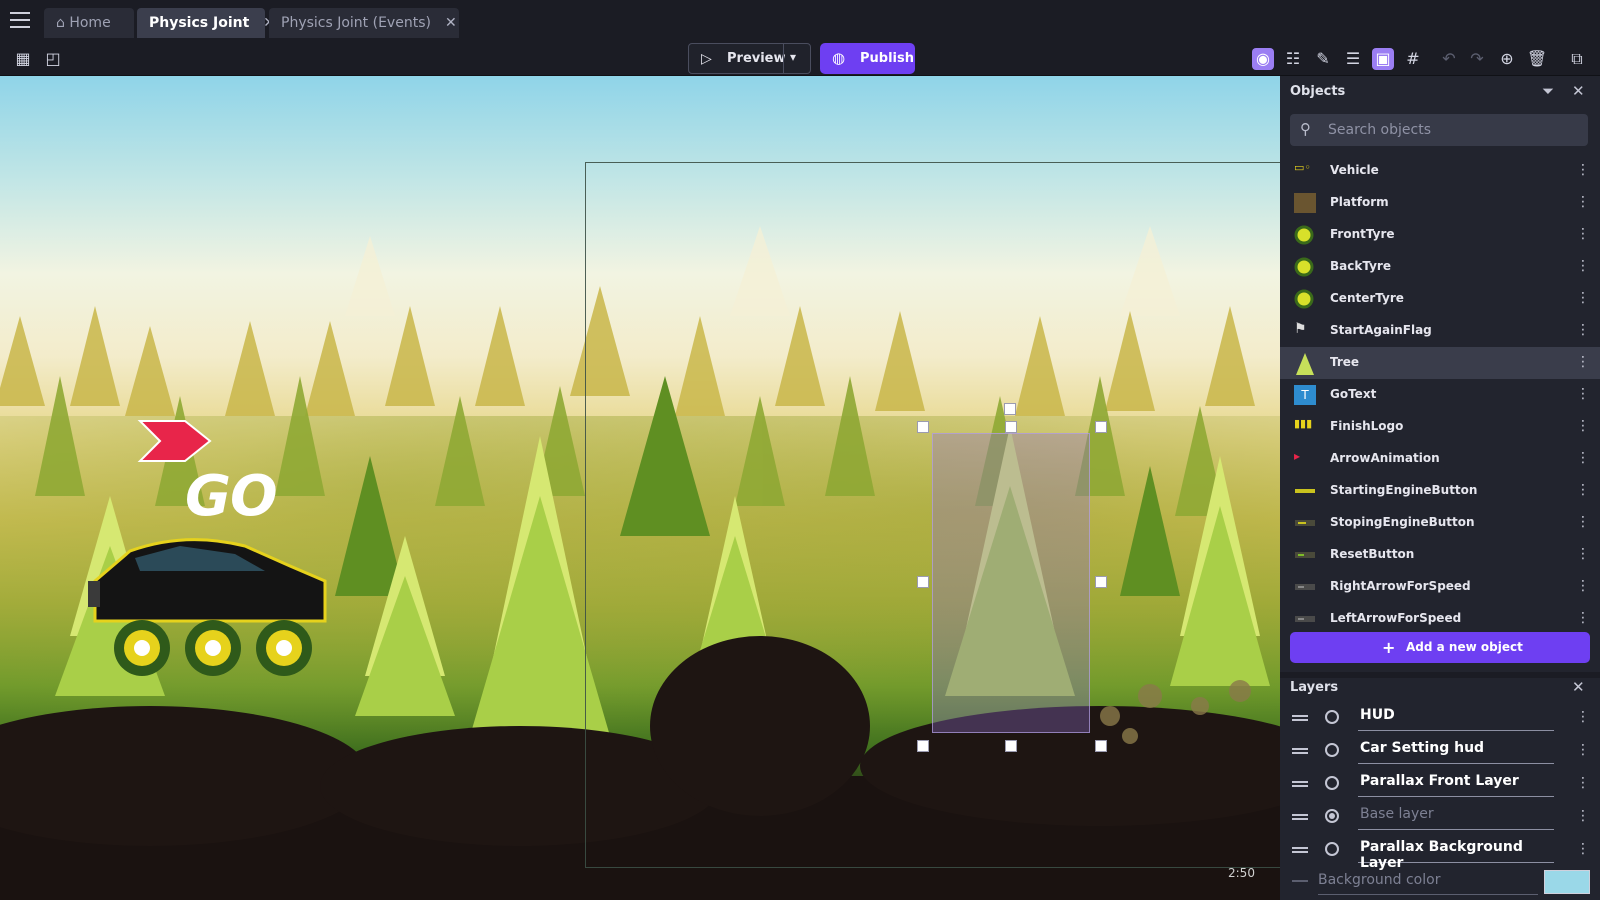  I want to click on tyre-icon, so click(1305, 299).